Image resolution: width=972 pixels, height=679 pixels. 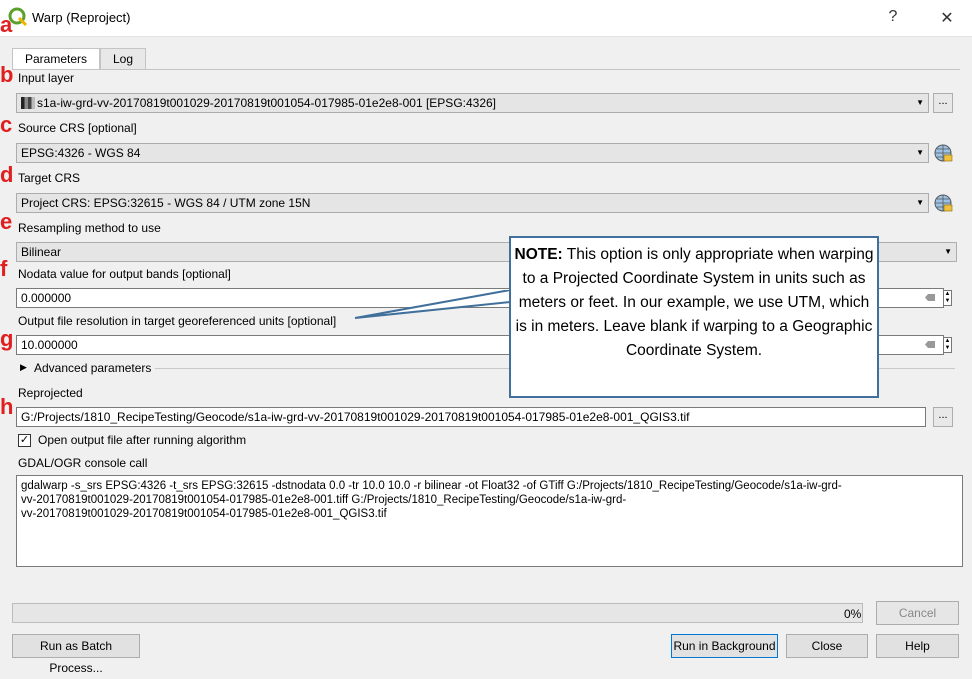 I want to click on target-crs-label: Target CRS, so click(x=49, y=178).